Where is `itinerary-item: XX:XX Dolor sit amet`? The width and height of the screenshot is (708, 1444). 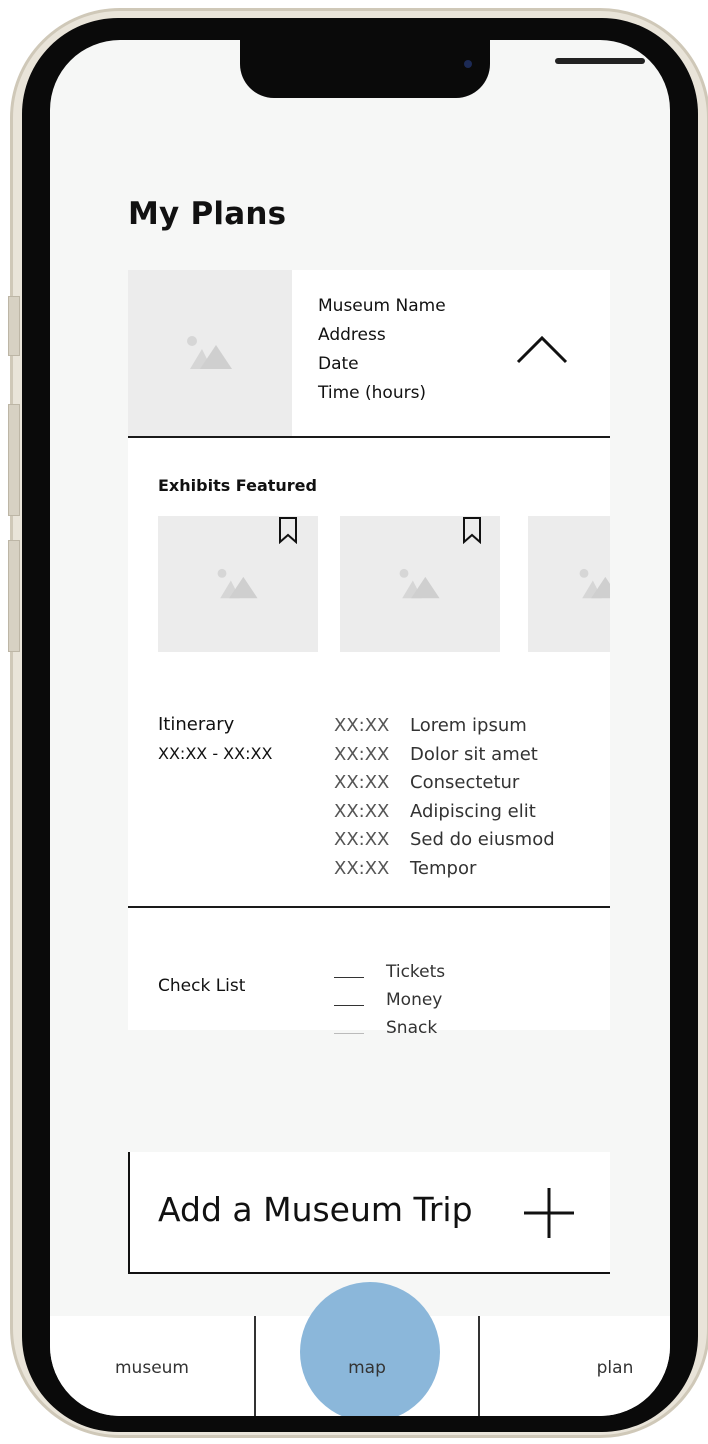 itinerary-item: XX:XX Dolor sit amet is located at coordinates (436, 754).